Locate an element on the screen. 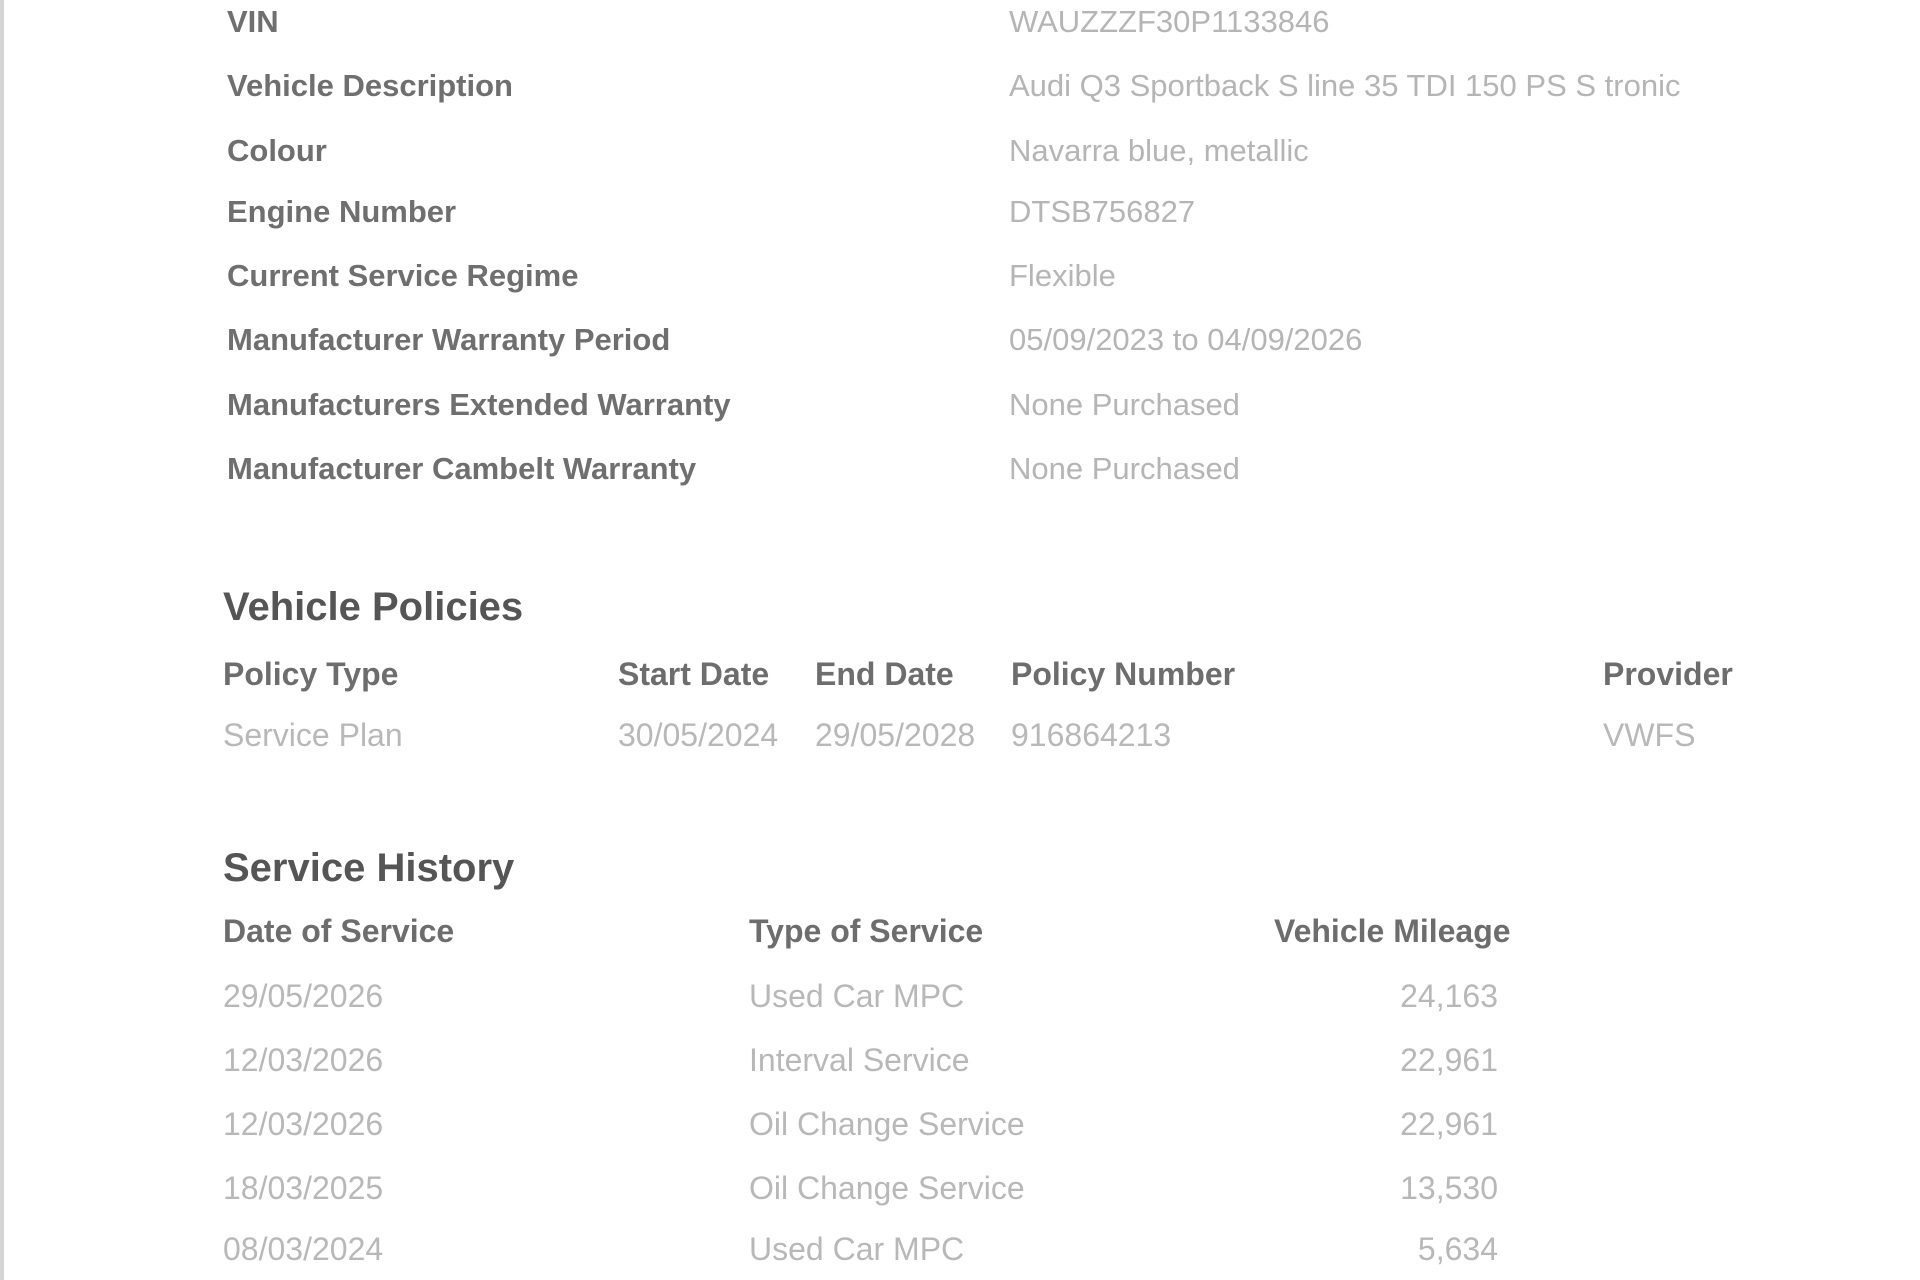 The image size is (1920, 1280). details-value: WAUZZZF30P1133846 is located at coordinates (1169, 21).